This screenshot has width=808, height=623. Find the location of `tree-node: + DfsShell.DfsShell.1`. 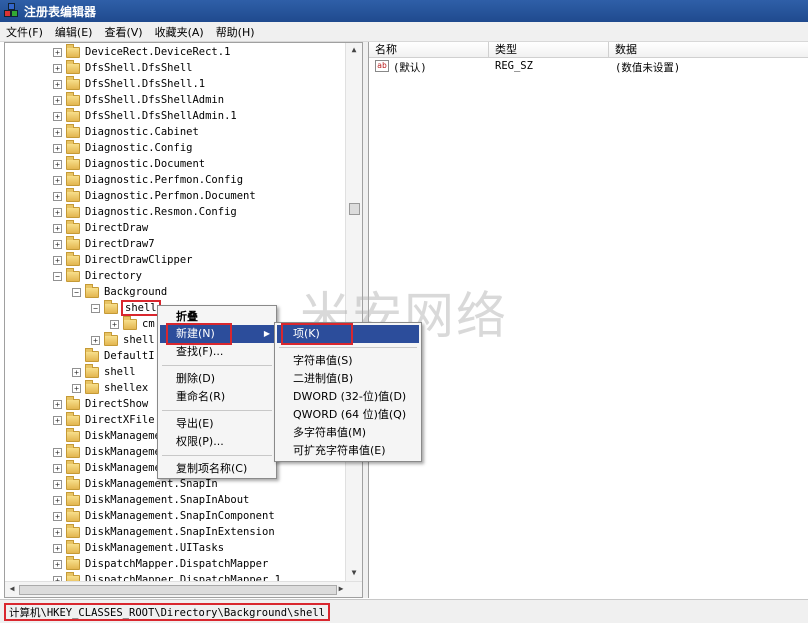

tree-node: + DfsShell.DfsShell.1 is located at coordinates (129, 83).